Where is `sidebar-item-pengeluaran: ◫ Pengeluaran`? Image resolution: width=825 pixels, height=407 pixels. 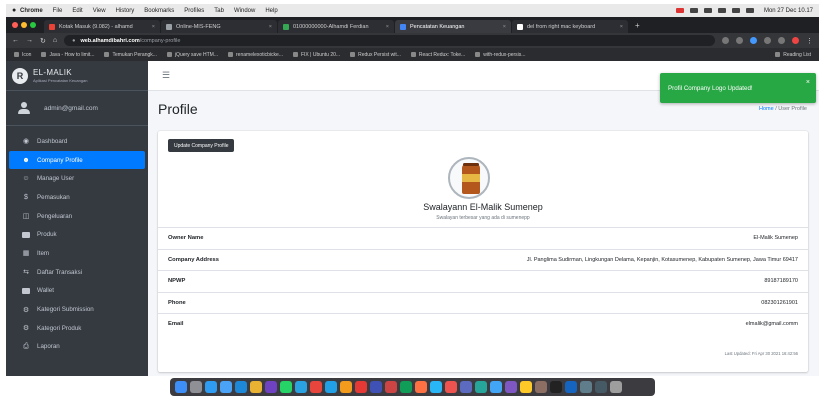 sidebar-item-pengeluaran: ◫ Pengeluaran is located at coordinates (77, 216).